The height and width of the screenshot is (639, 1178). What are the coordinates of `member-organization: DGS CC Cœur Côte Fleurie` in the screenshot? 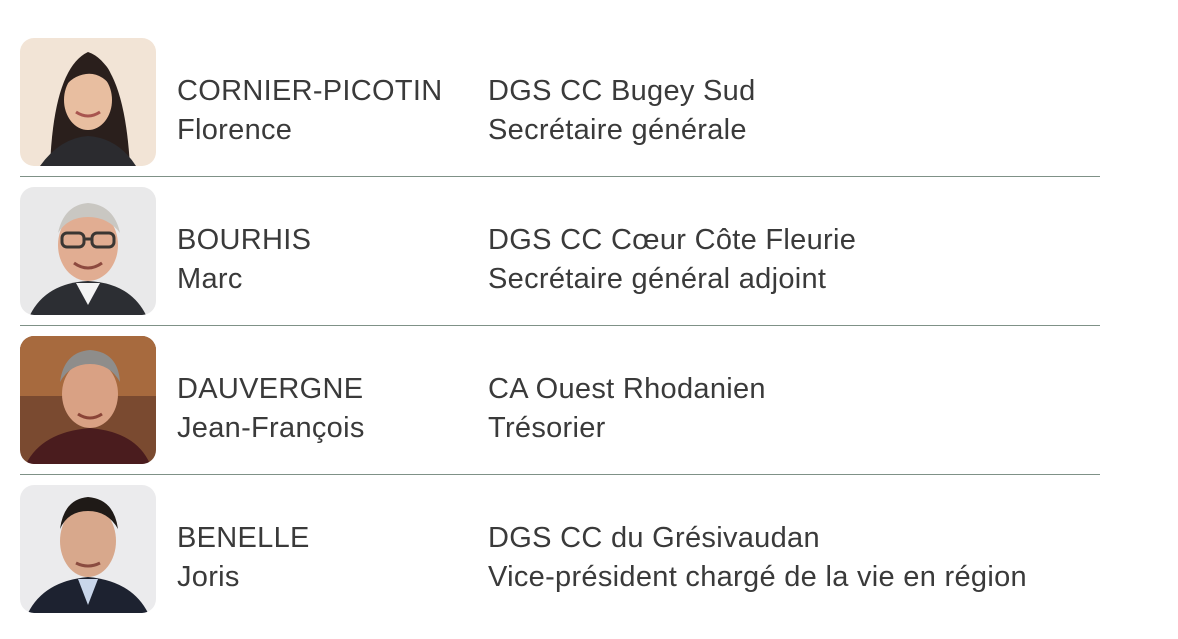 It's located at (672, 240).